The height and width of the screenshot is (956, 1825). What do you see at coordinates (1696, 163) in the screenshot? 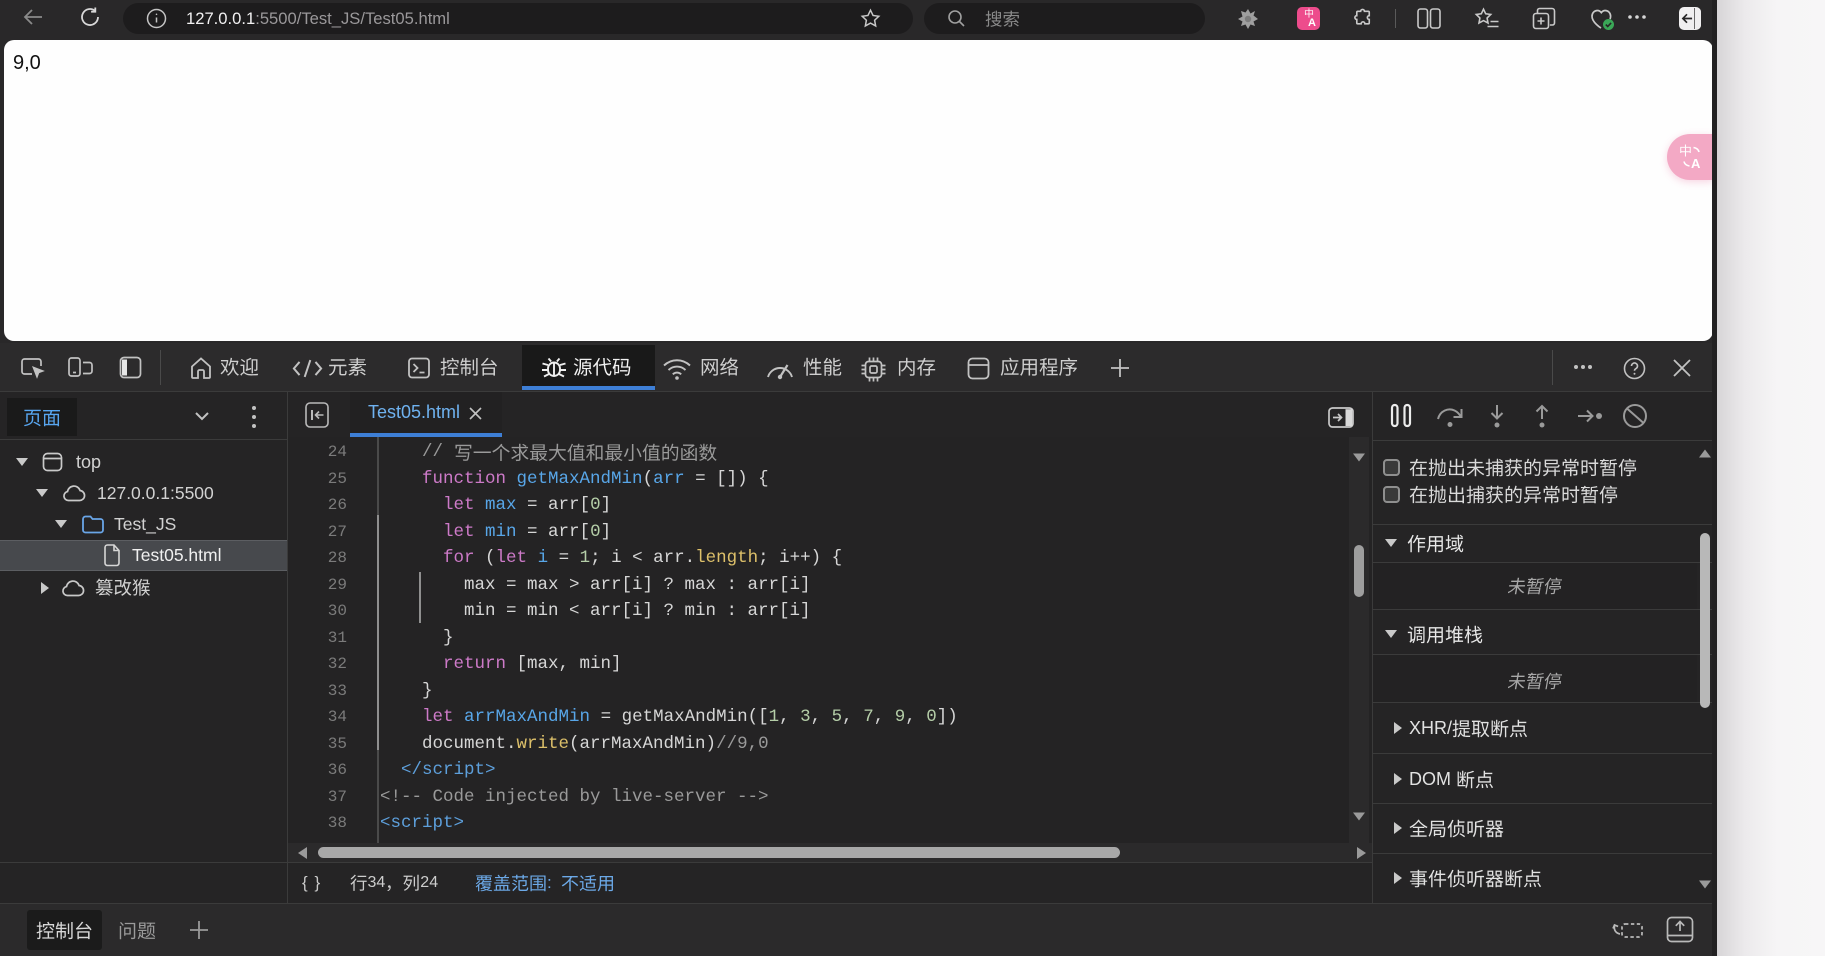
I see `svg-text: A` at bounding box center [1696, 163].